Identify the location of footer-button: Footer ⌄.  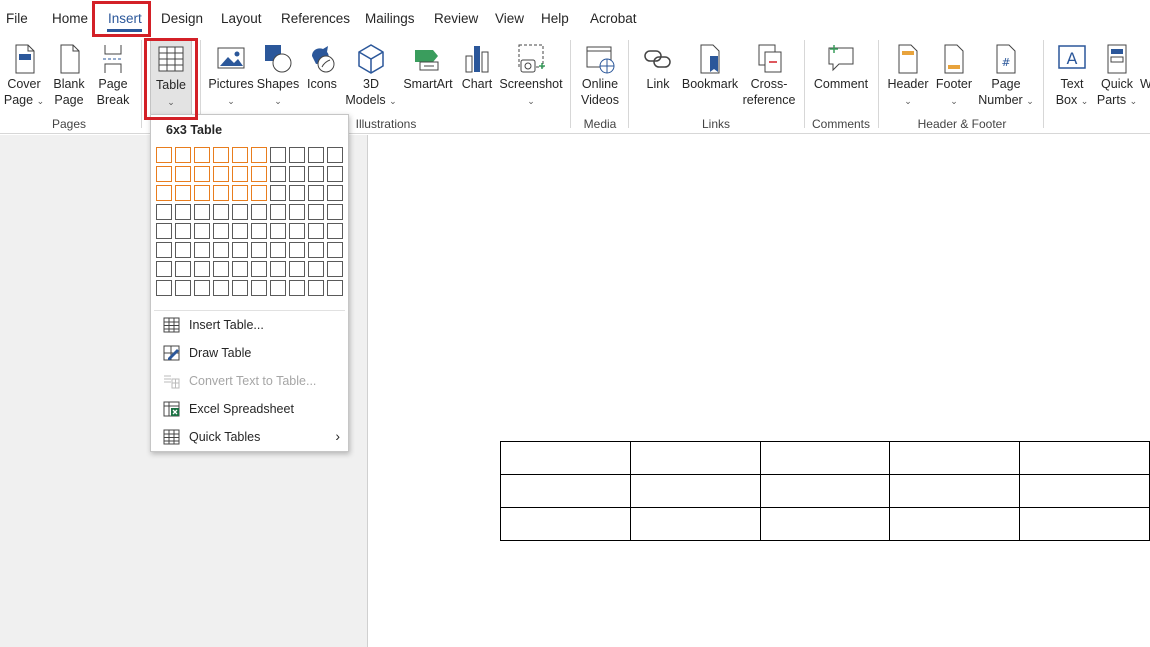
(954, 79).